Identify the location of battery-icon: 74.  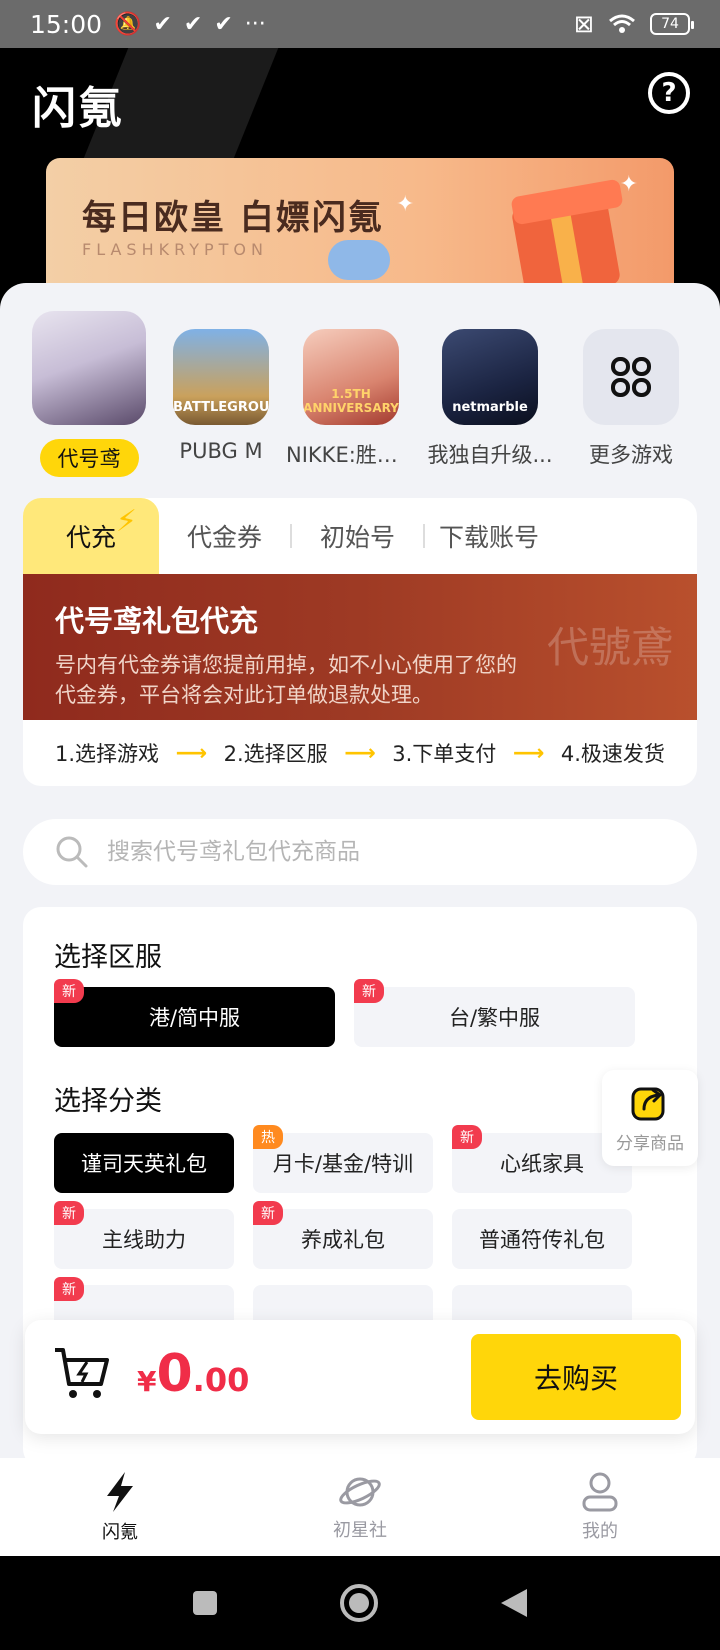
(672, 24).